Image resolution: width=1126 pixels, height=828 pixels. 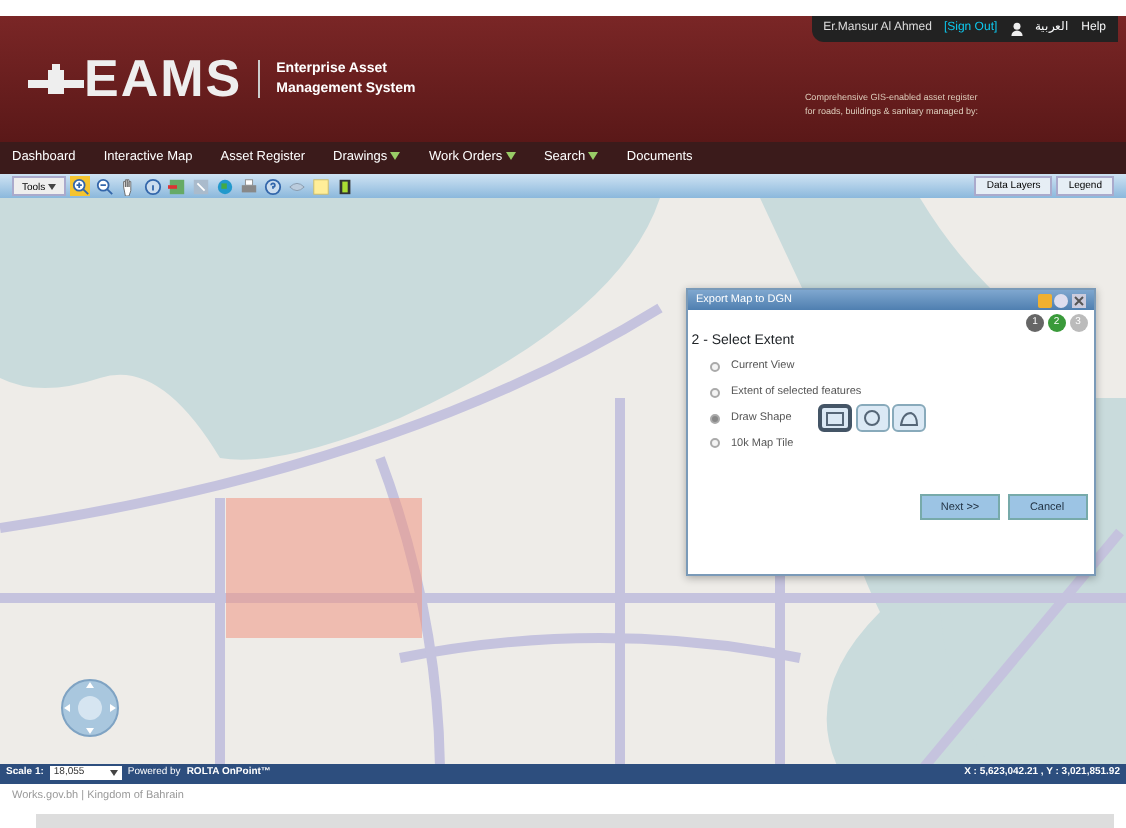 I want to click on pan-control, so click(x=90, y=708).